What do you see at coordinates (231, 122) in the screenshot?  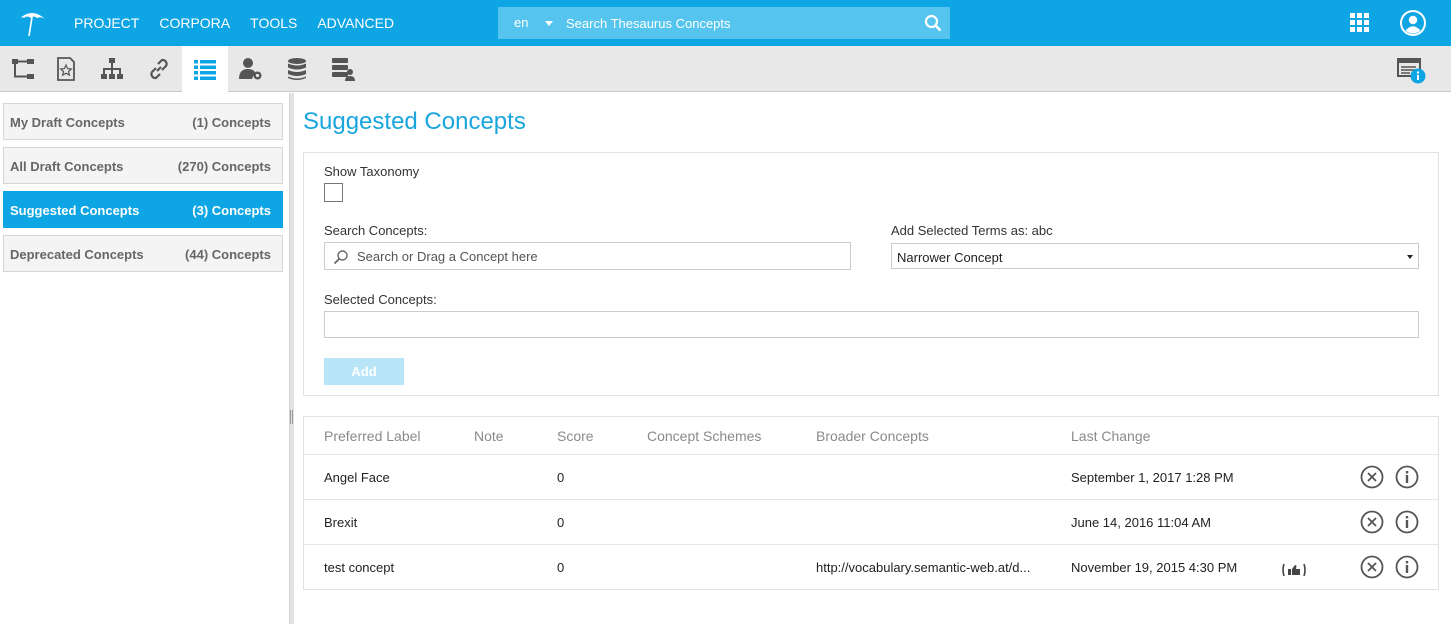 I see `sidebar-item-count: (1) Concepts` at bounding box center [231, 122].